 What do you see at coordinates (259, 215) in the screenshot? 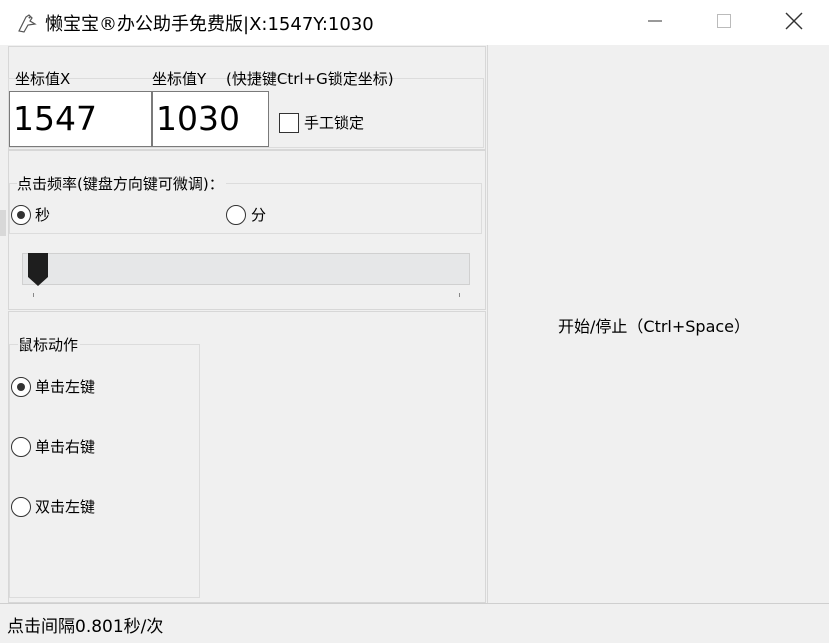
I see `unit-minutes-label: 分` at bounding box center [259, 215].